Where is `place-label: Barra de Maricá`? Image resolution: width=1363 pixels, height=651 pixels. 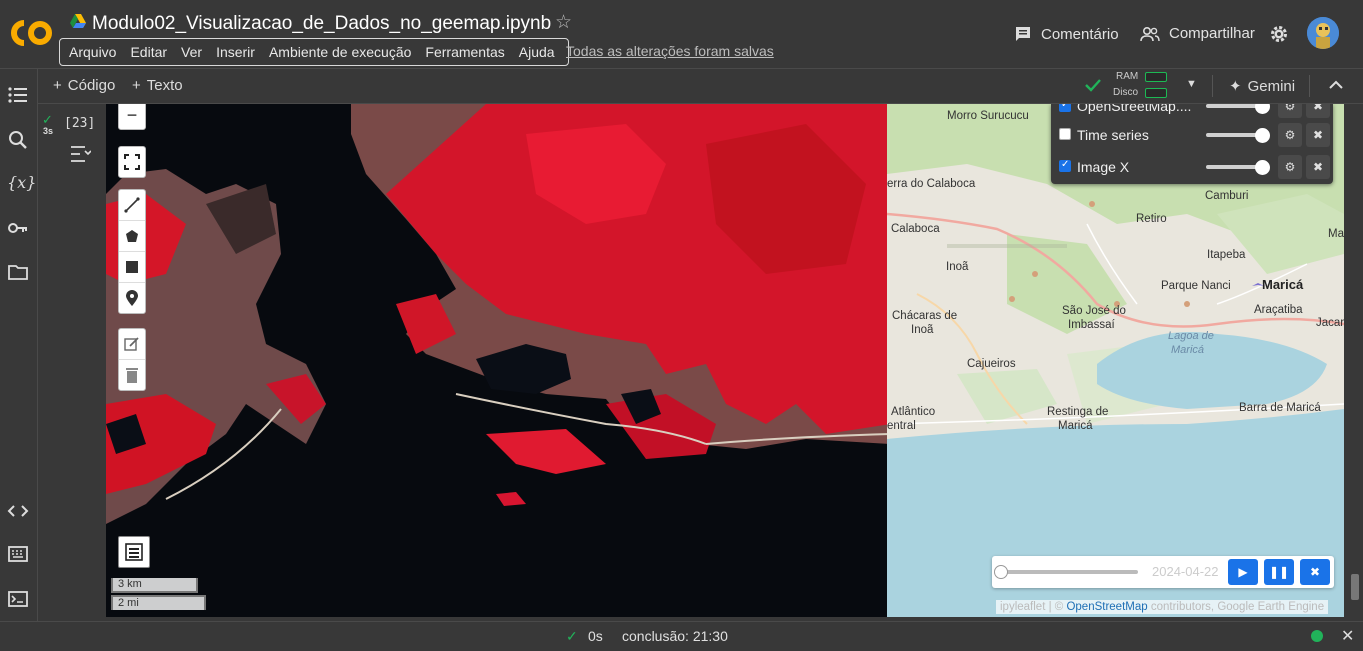
place-label: Barra de Maricá is located at coordinates (1280, 408).